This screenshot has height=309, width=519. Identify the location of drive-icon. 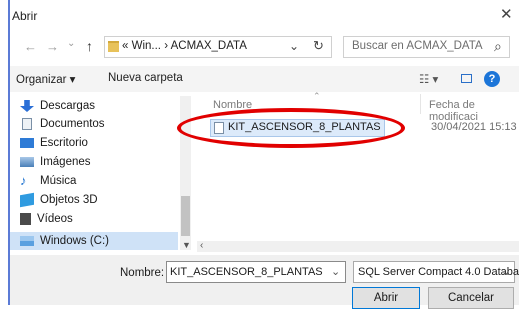
(27, 241).